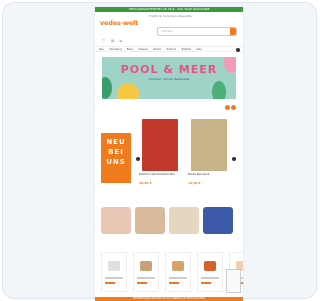 The height and width of the screenshot is (301, 320). I want to click on new-label-line: NEU, so click(116, 142).